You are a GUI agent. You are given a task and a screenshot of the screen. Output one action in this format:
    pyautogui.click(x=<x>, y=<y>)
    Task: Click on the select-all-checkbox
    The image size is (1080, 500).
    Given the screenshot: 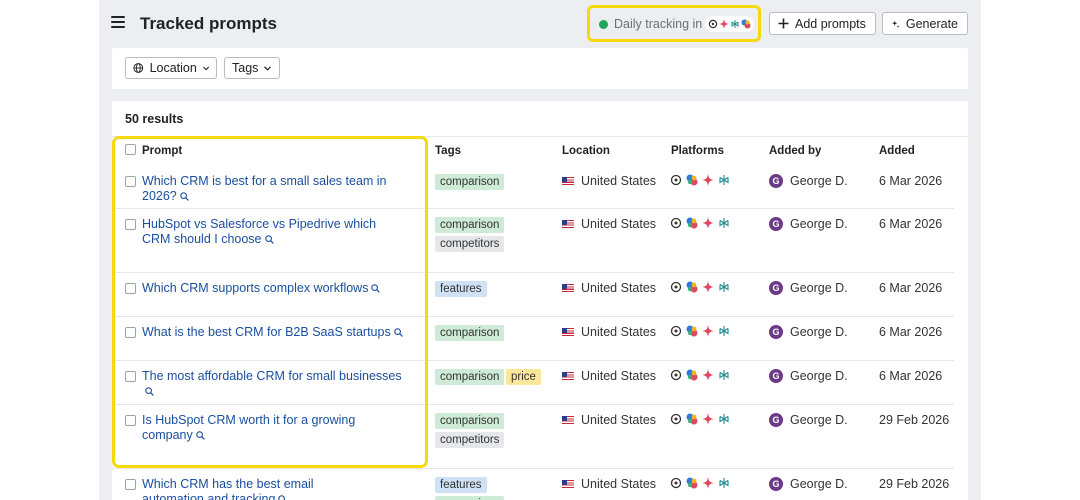 What is the action you would take?
    pyautogui.click(x=130, y=149)
    